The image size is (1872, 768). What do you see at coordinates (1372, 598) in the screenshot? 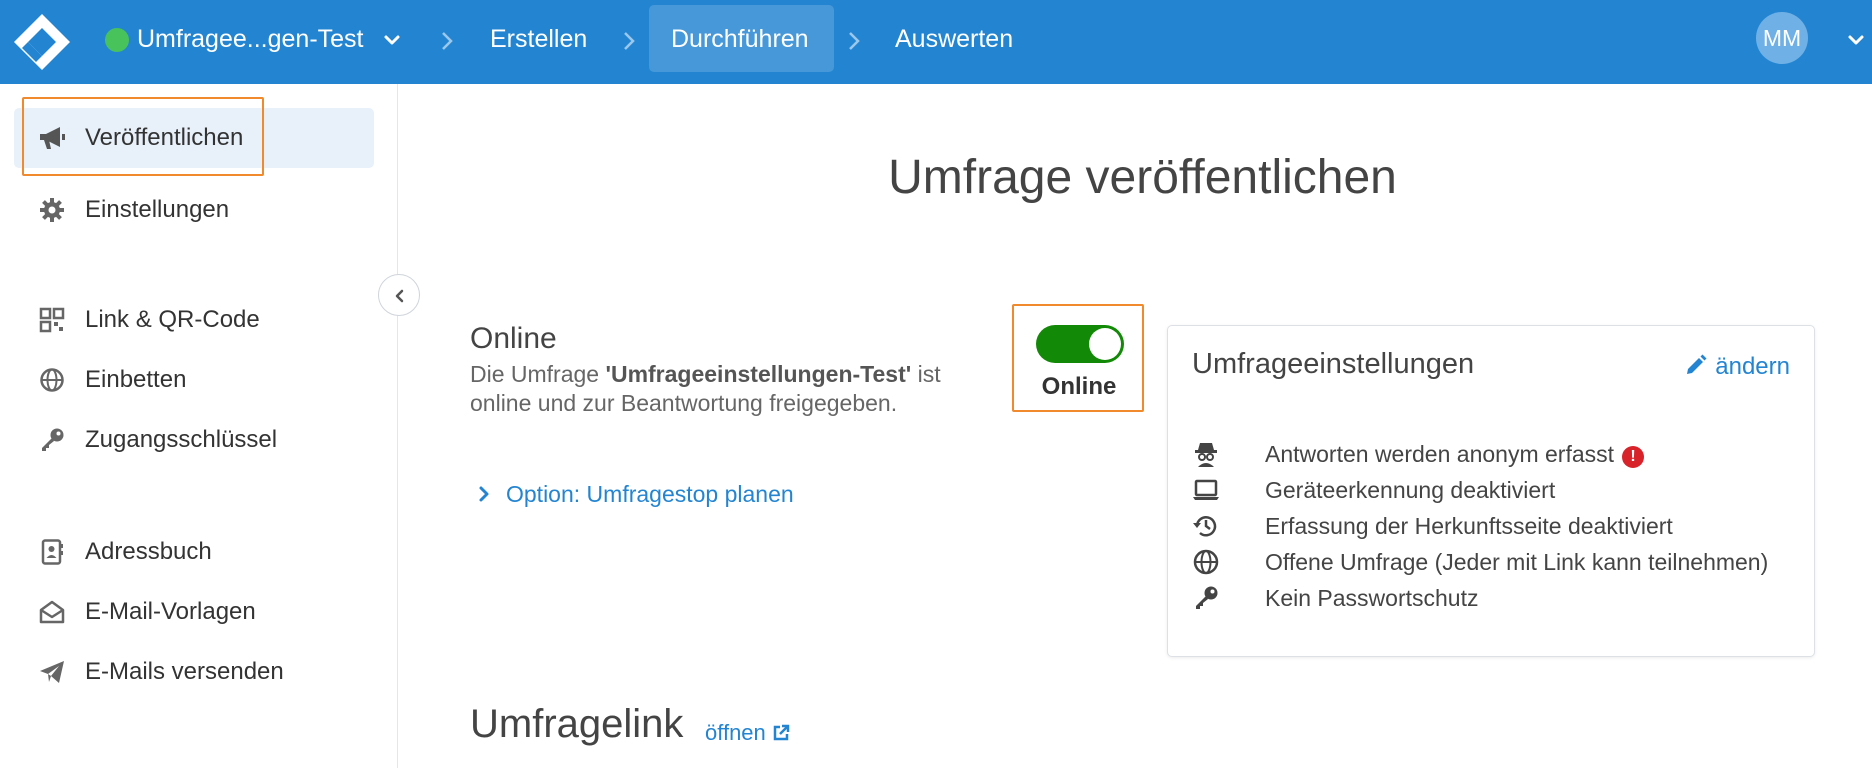
I see `setting-label: Kein Passwortschutz` at bounding box center [1372, 598].